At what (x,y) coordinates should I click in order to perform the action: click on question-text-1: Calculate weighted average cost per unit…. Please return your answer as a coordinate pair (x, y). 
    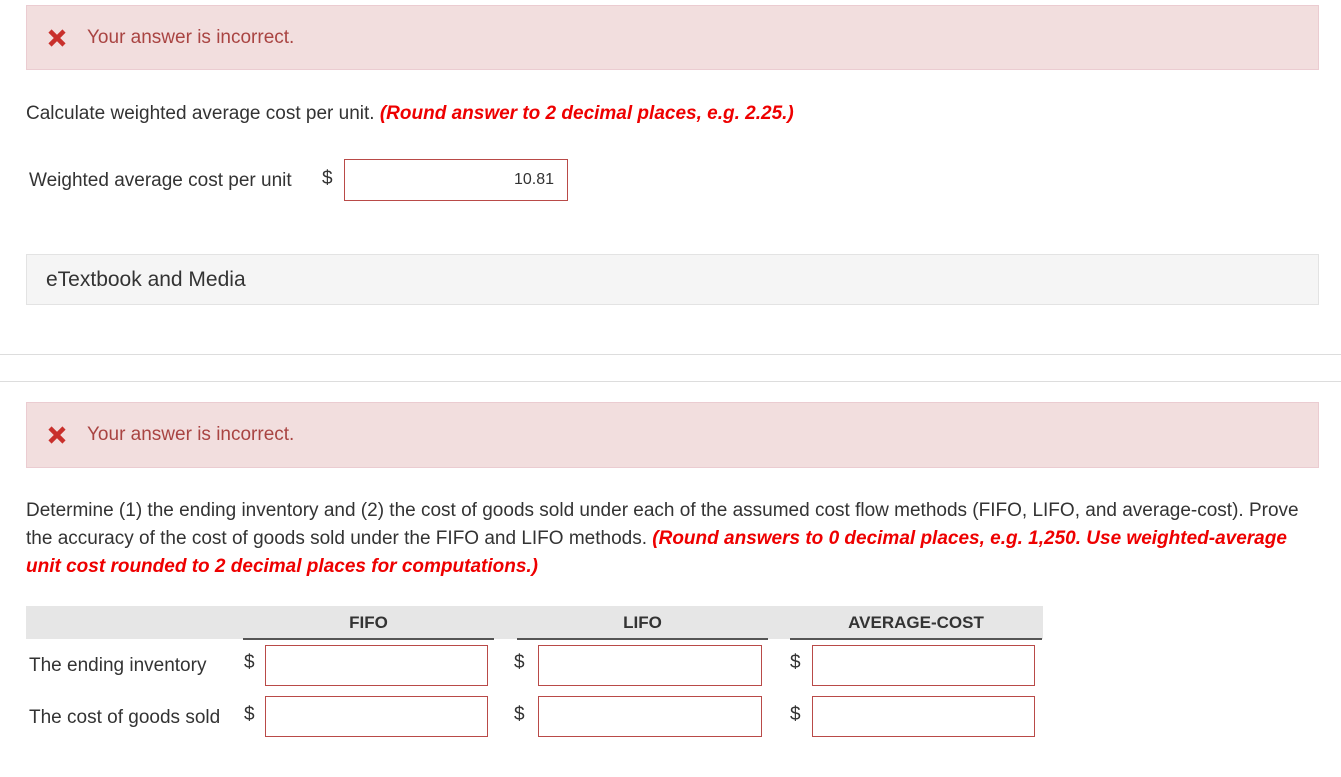
    Looking at the image, I should click on (410, 114).